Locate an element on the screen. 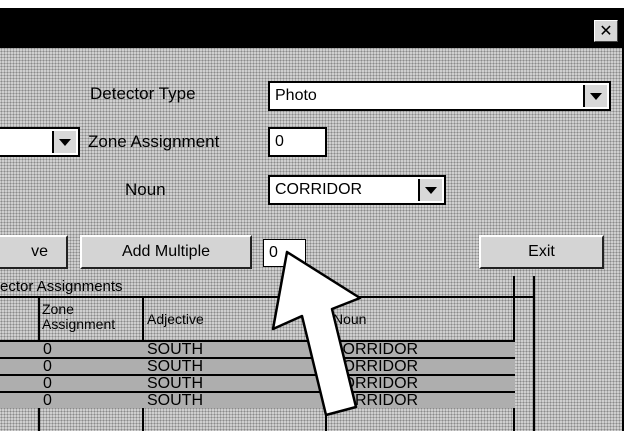 This screenshot has height=431, width=634. zone-assignment-value: 0 is located at coordinates (279, 141).